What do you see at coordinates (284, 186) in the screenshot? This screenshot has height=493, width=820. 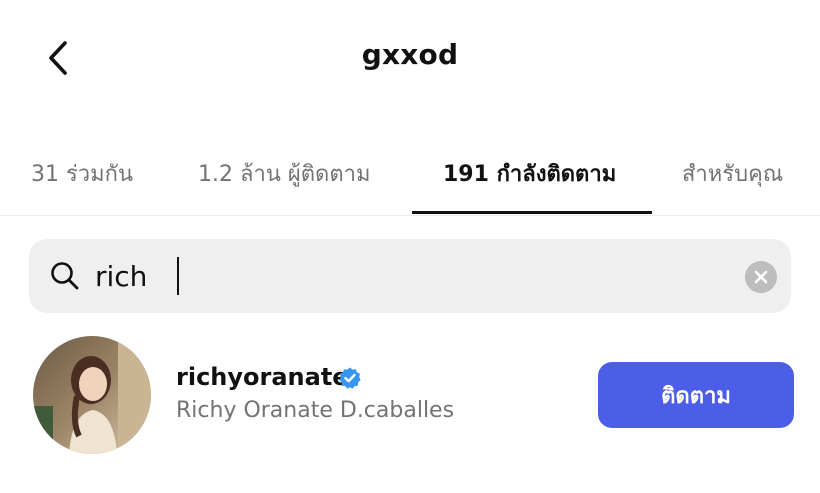 I see `tab-followers: 1.2 ล้าน ผู้ติดตาม` at bounding box center [284, 186].